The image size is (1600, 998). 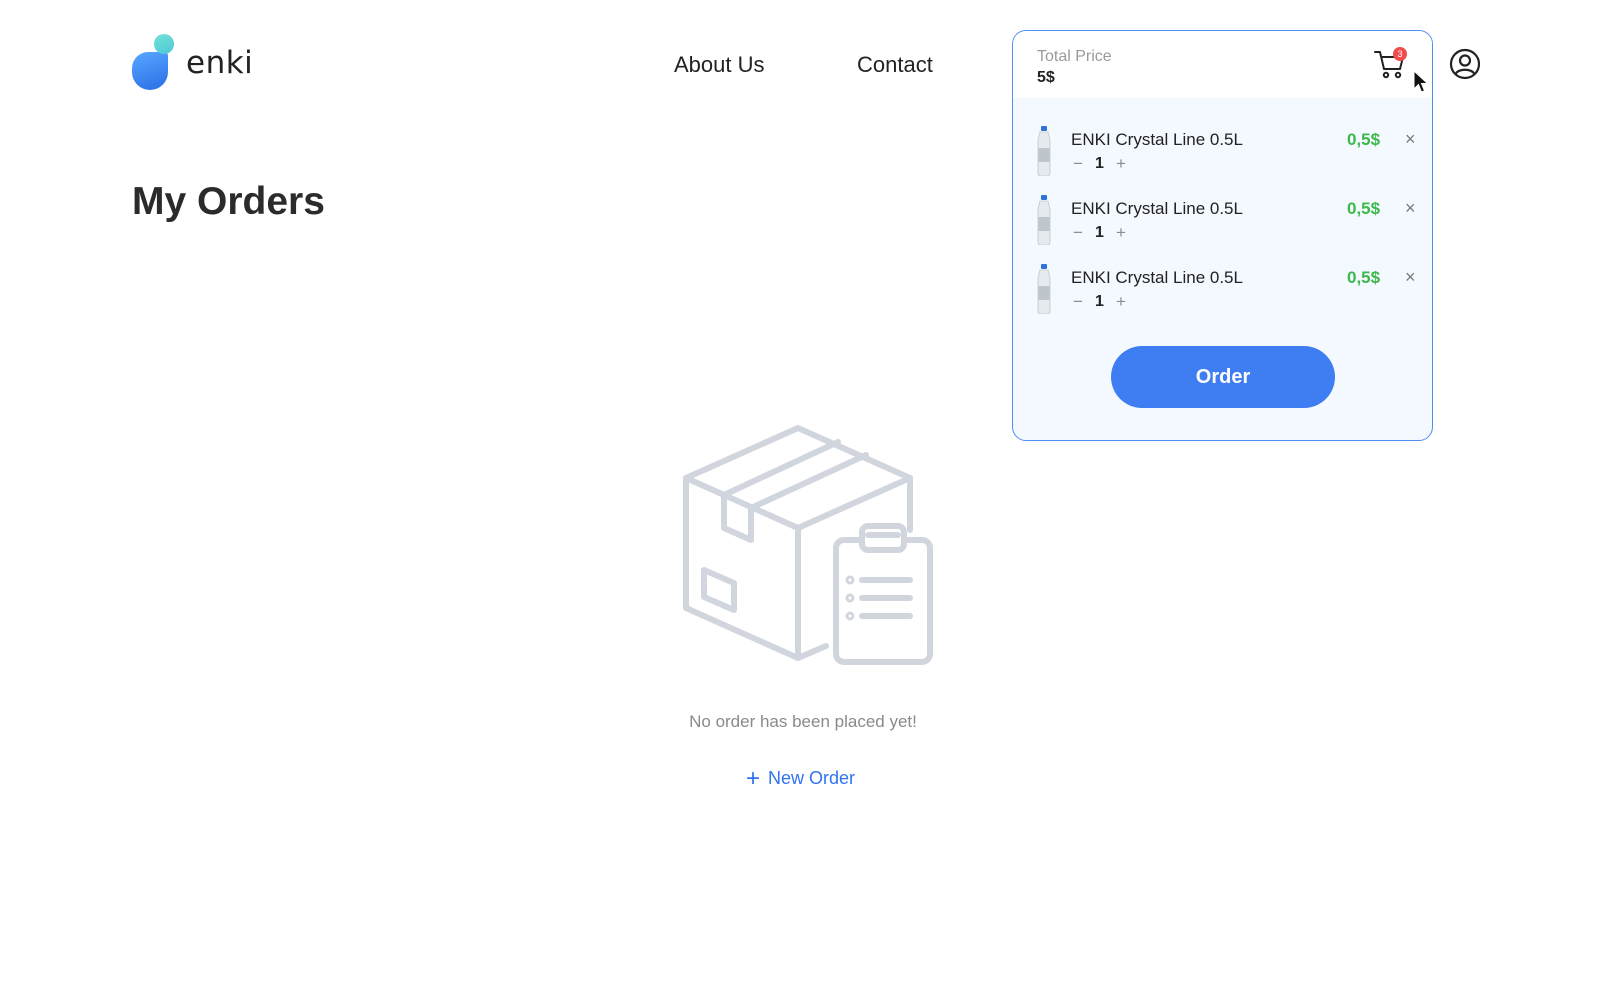 What do you see at coordinates (719, 65) in the screenshot?
I see `nav-about-us: About Us` at bounding box center [719, 65].